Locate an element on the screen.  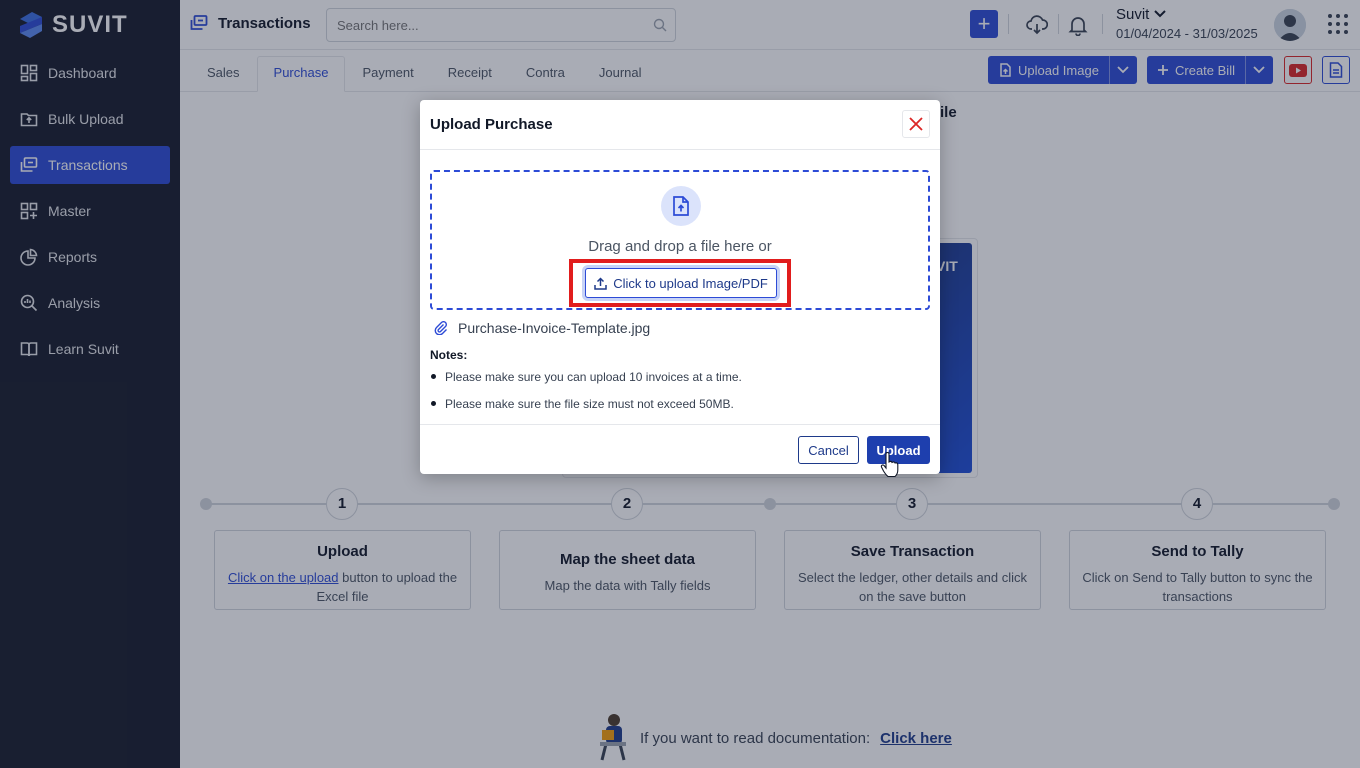
upload-image-pdf-label: Click to upload Image/PDF is located at coordinates (690, 283).